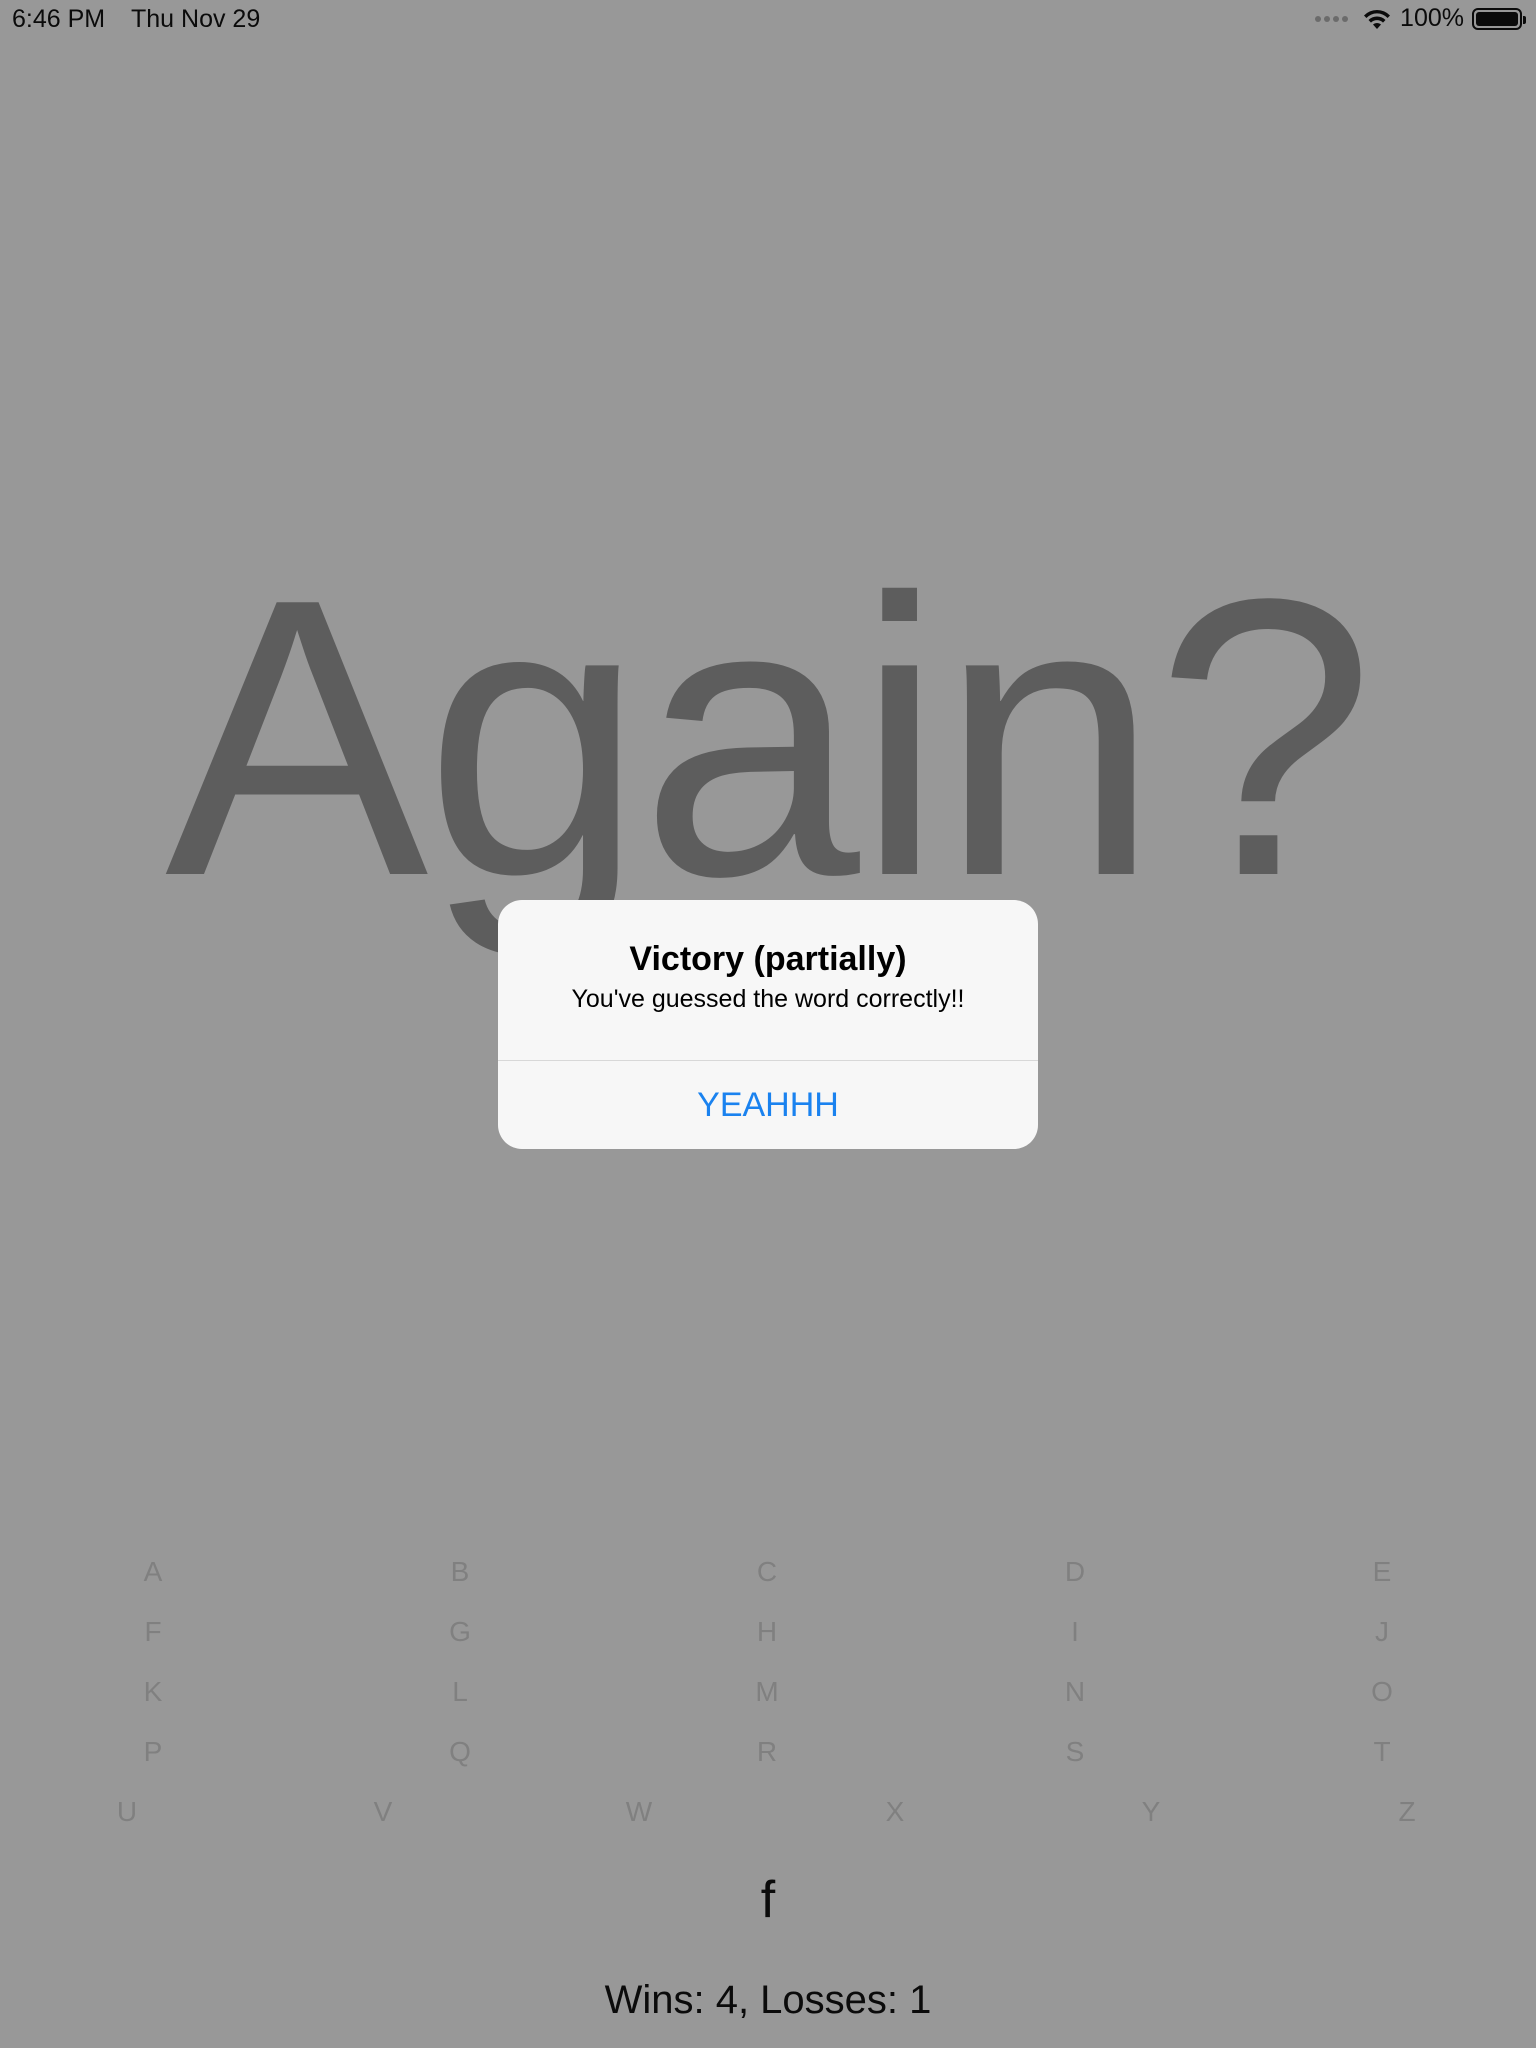  What do you see at coordinates (768, 959) in the screenshot?
I see `alert-title: Victory (partially)` at bounding box center [768, 959].